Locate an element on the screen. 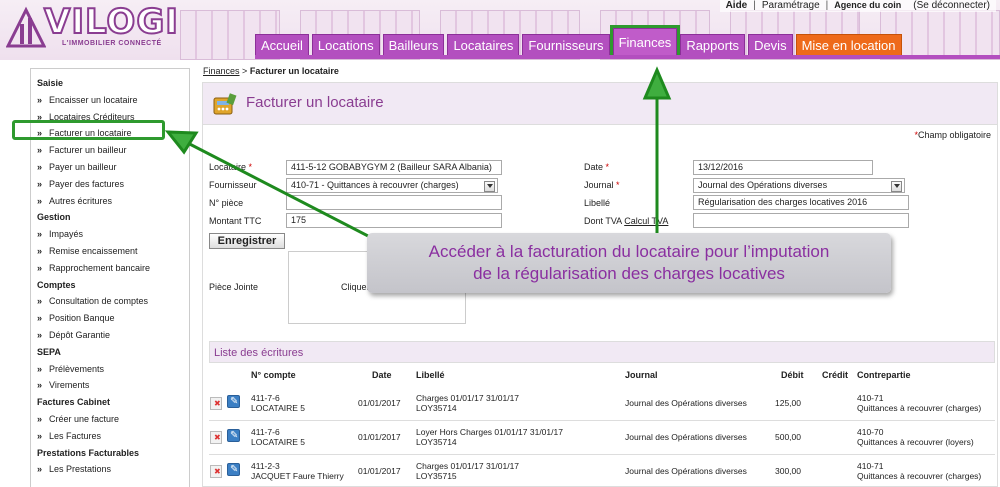 This screenshot has width=1000, height=487. row-debit: 300,00 is located at coordinates (788, 471).